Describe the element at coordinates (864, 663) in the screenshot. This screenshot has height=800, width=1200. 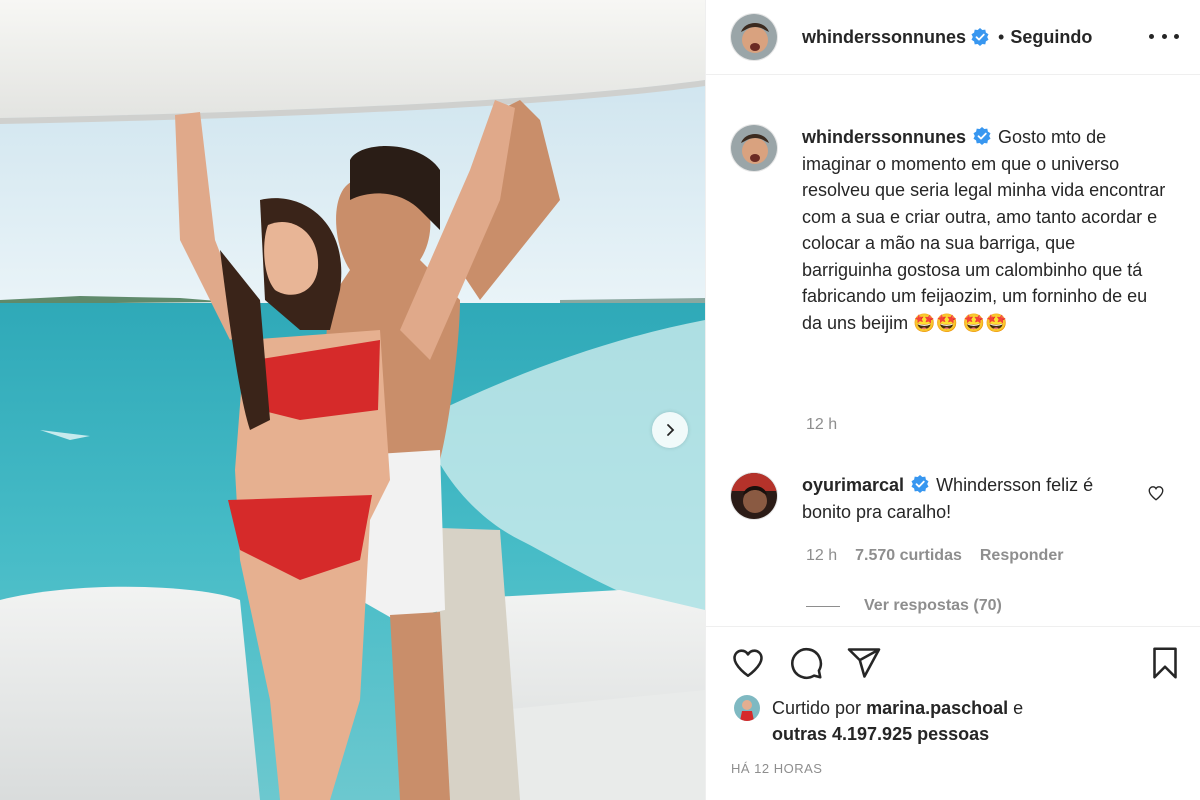
I see `paper-plane-icon` at that location.